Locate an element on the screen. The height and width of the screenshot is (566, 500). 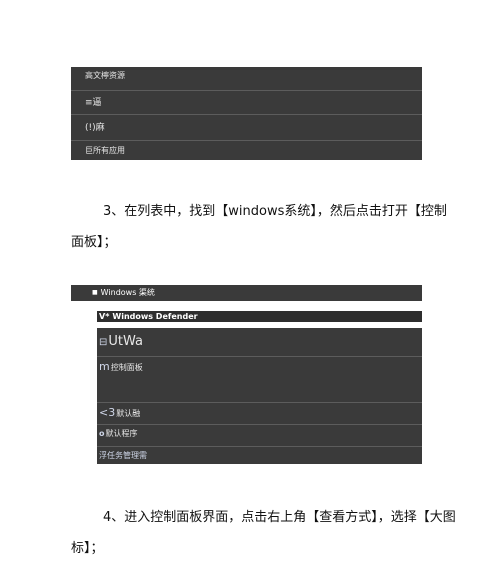
list-item: 巨所有应用 is located at coordinates (260, 150).